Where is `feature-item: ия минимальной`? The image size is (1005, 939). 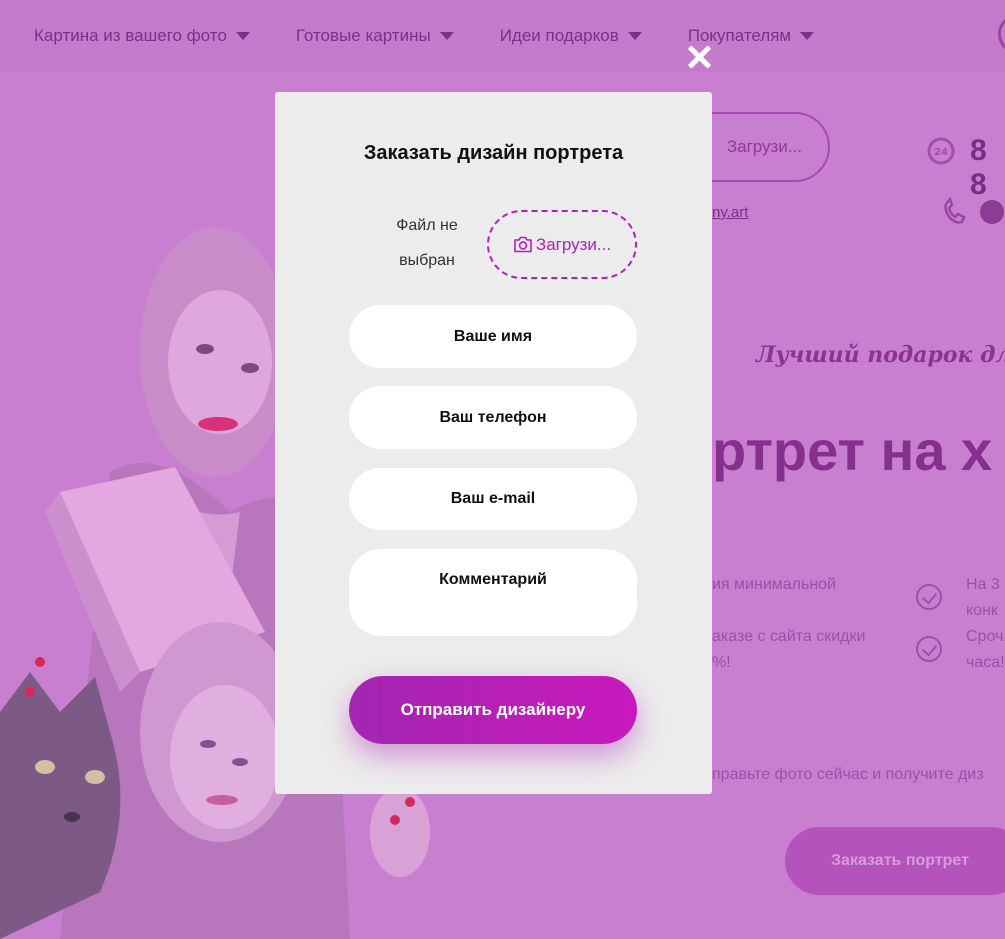 feature-item: ия минимальной is located at coordinates (774, 584).